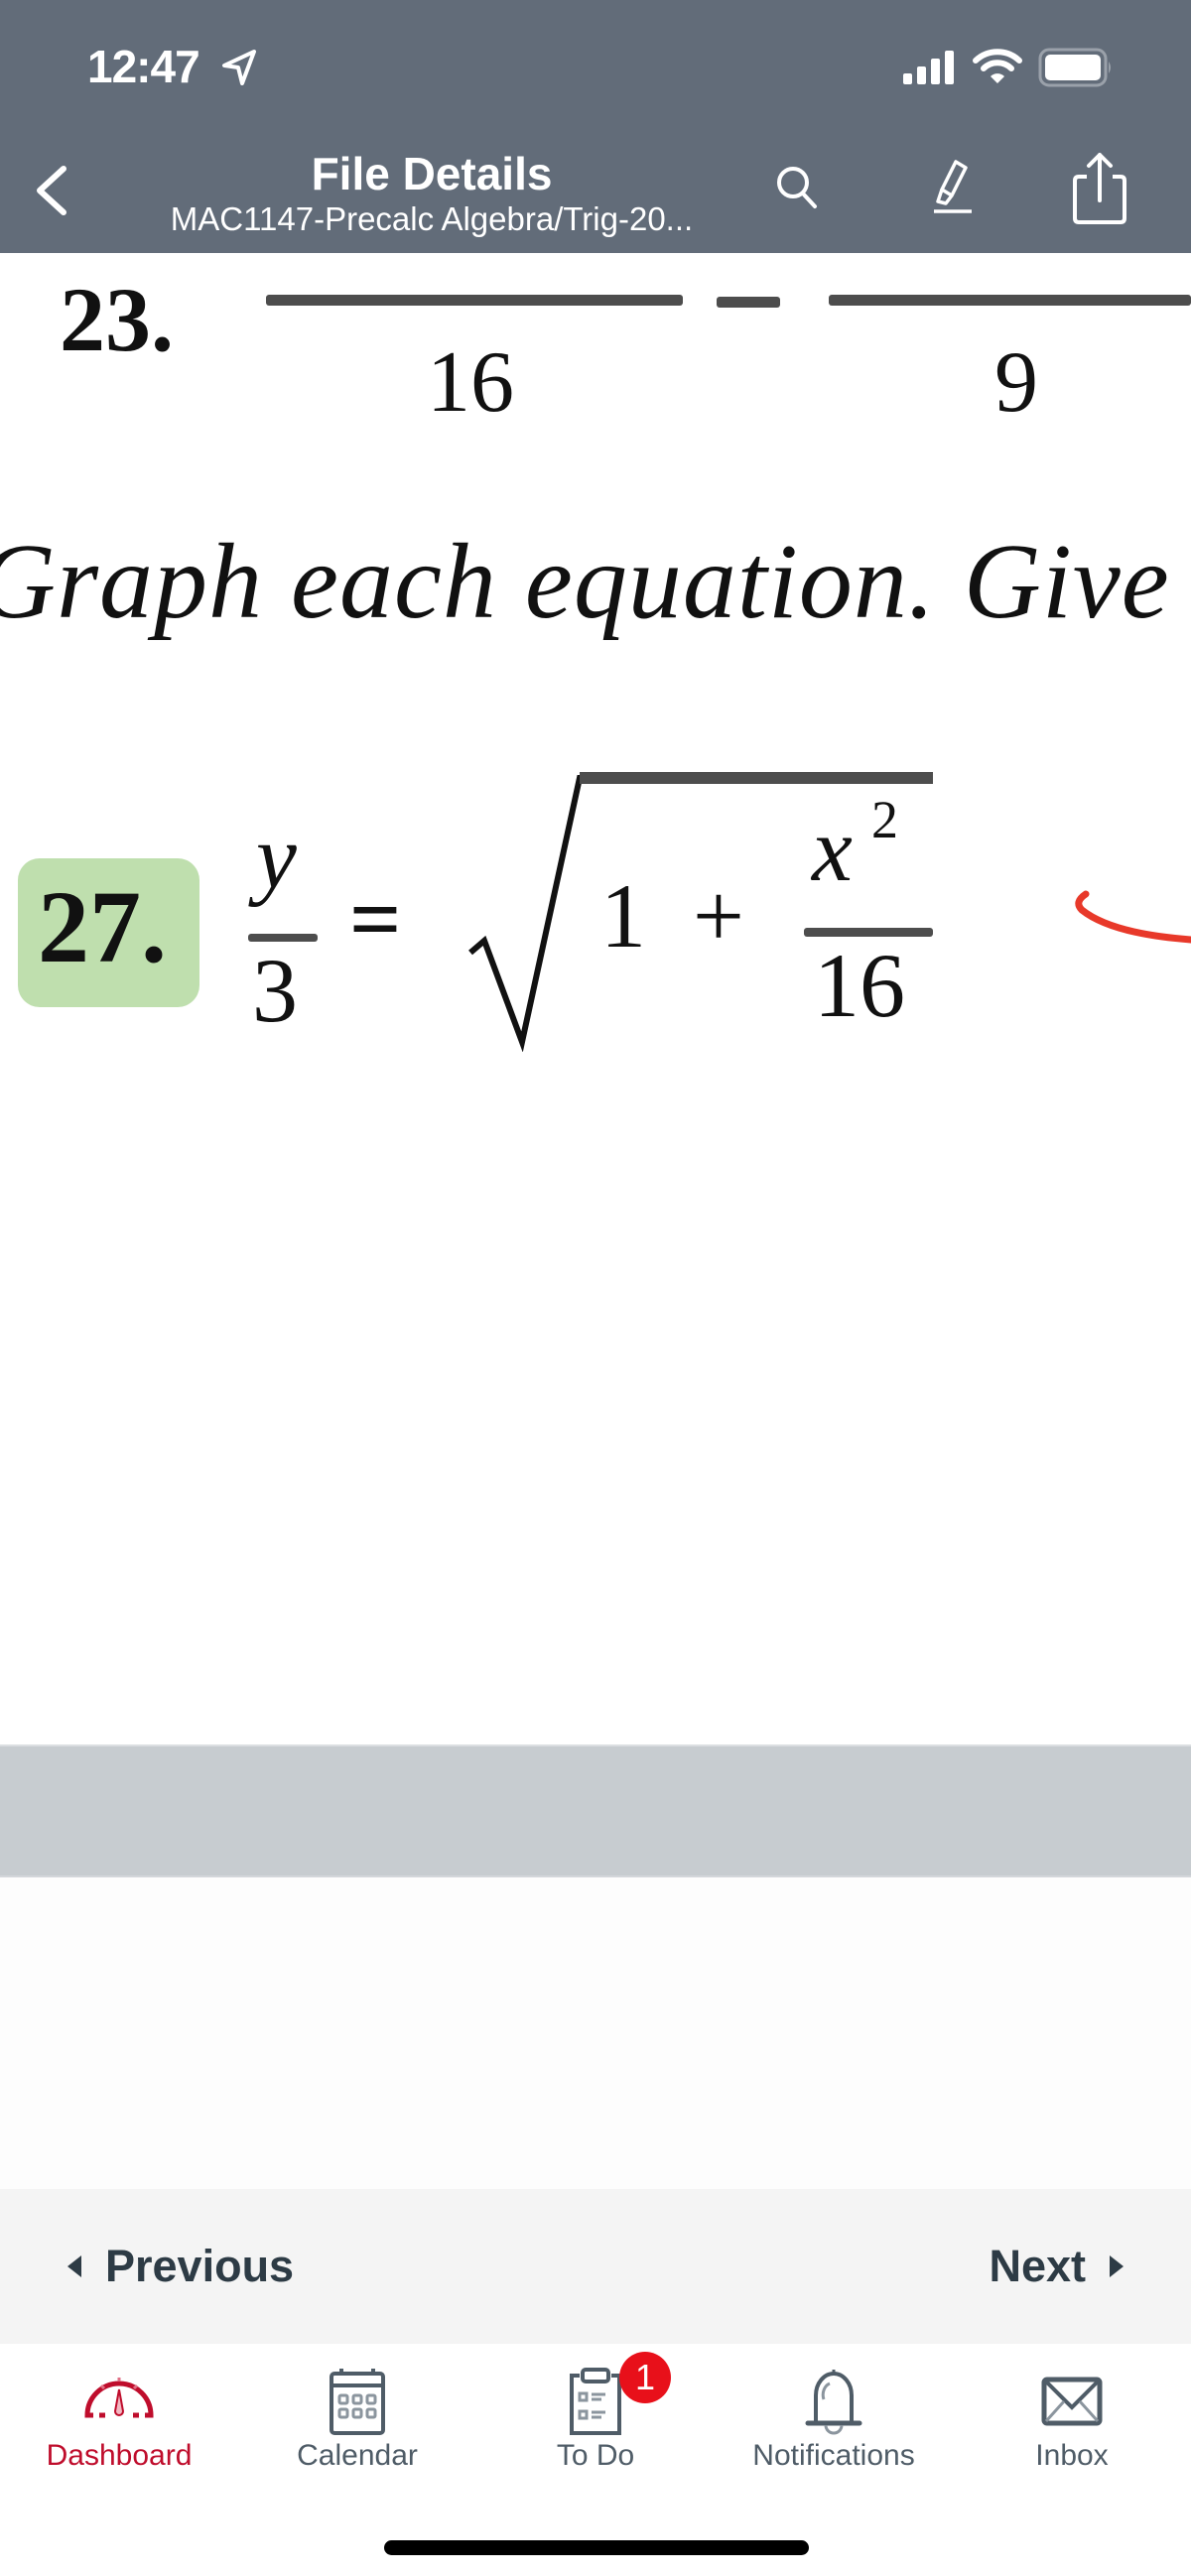 The height and width of the screenshot is (2576, 1191). What do you see at coordinates (1072, 2456) in the screenshot?
I see `tab-label: Inbox` at bounding box center [1072, 2456].